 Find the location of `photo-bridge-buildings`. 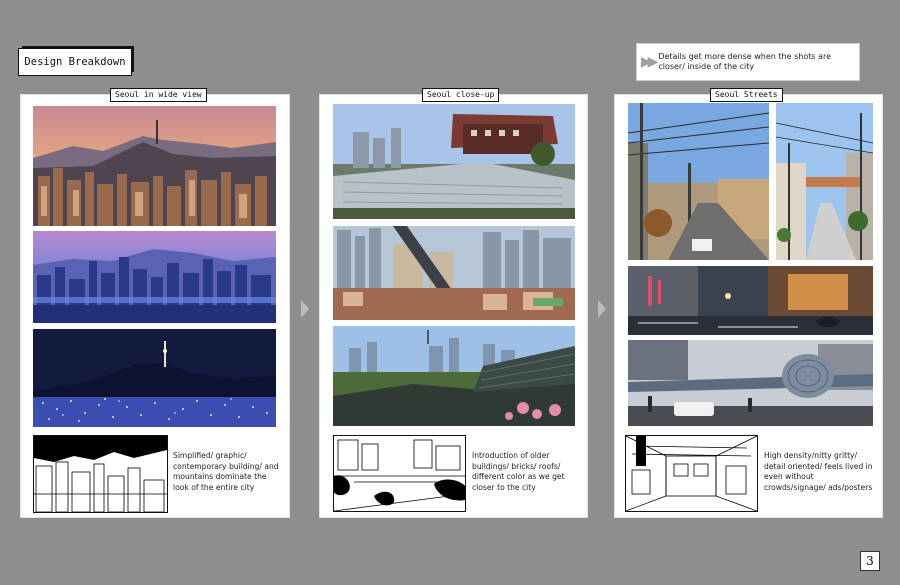

photo-bridge-buildings is located at coordinates (454, 273).